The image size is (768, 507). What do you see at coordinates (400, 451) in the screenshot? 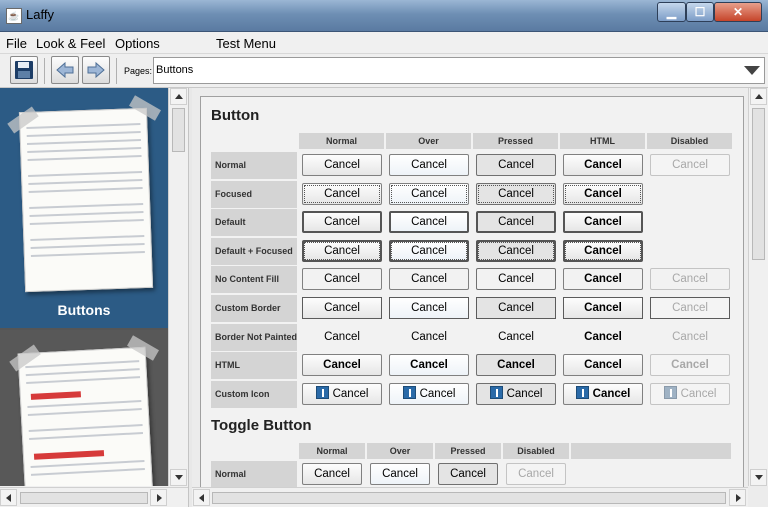
I see `column-header-over: Over` at bounding box center [400, 451].